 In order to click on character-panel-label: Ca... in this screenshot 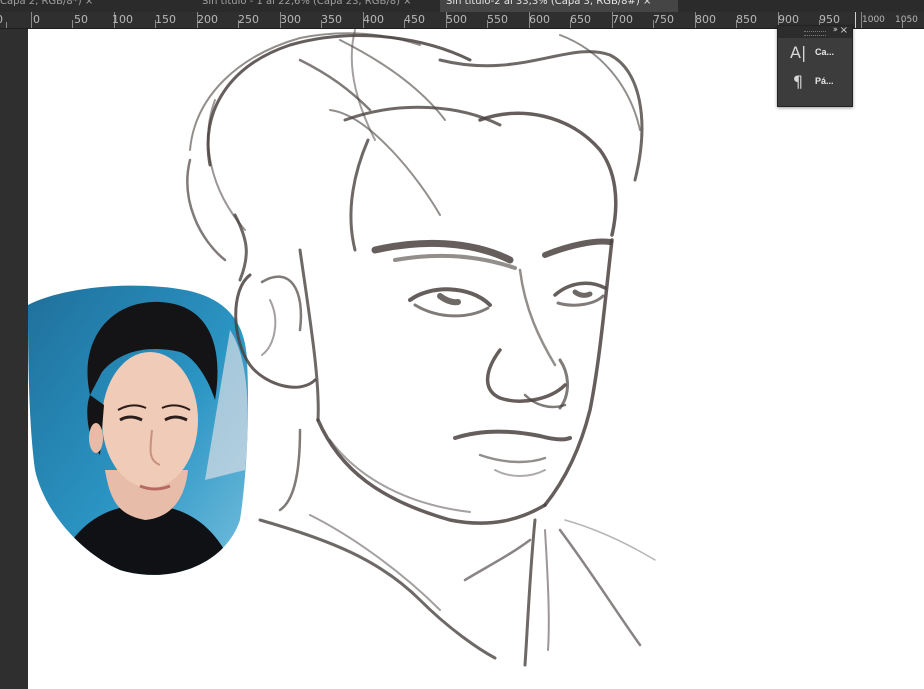, I will do `click(825, 52)`.